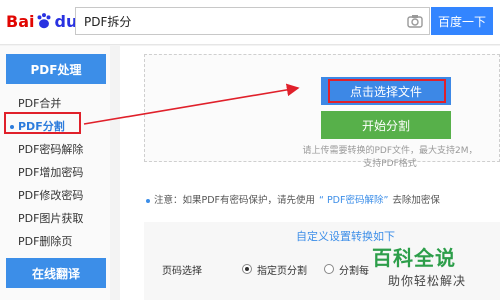  I want to click on search-box, so click(252, 21).